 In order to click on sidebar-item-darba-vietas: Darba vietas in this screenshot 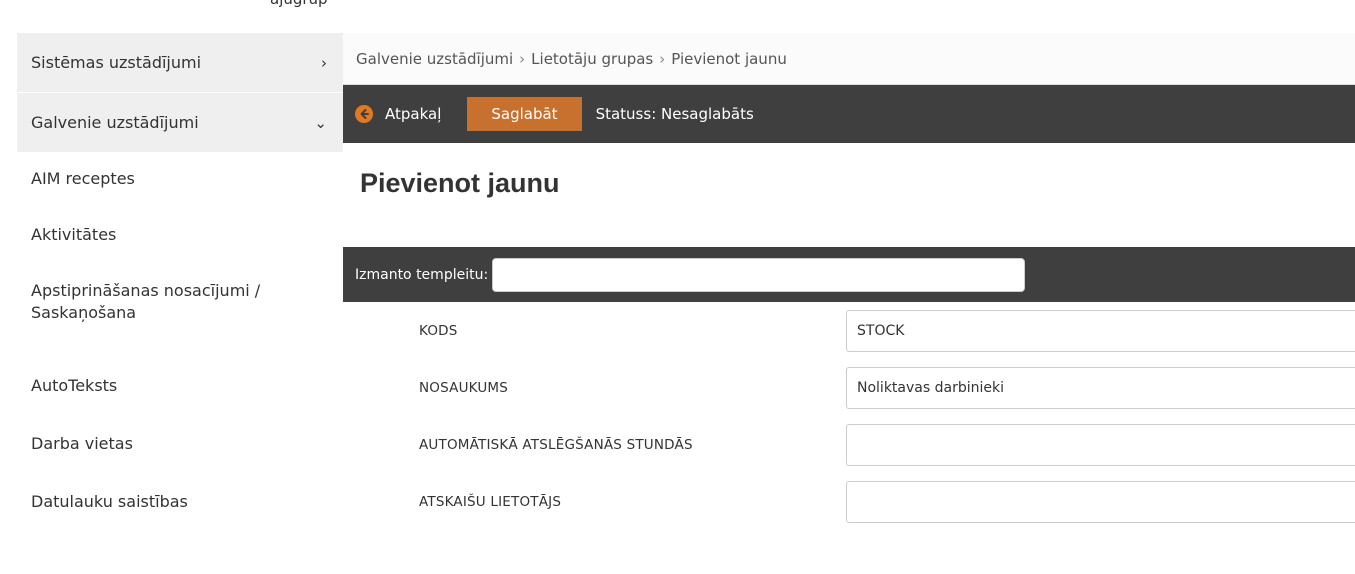, I will do `click(180, 462)`.